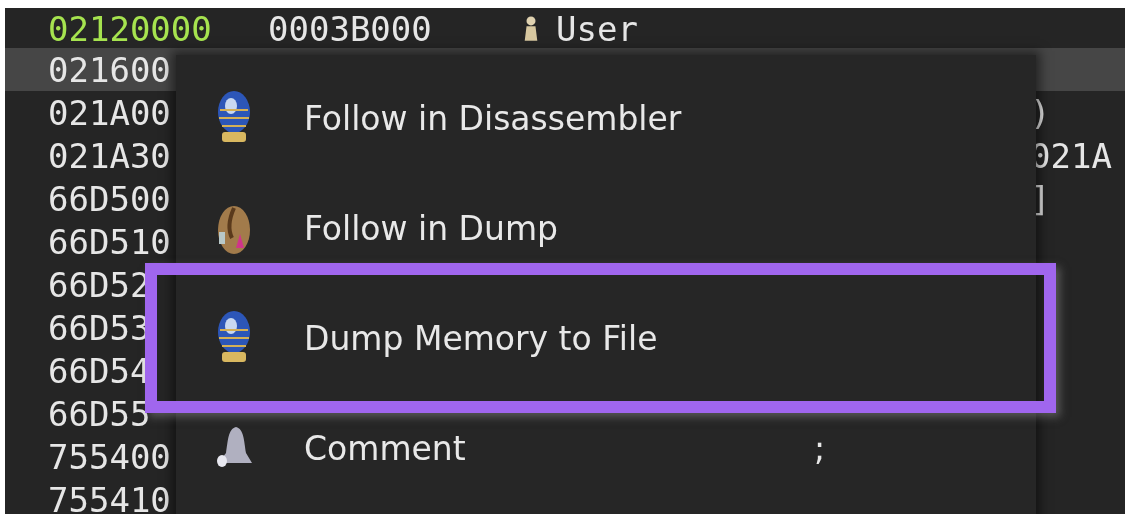  Describe the element at coordinates (109, 69) in the screenshot. I see `address-cell: 021600` at that location.